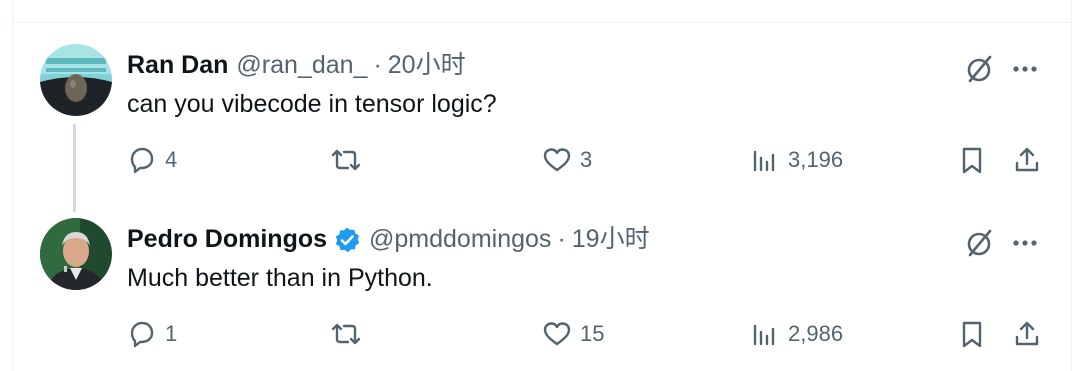 The width and height of the screenshot is (1080, 371). What do you see at coordinates (460, 239) in the screenshot?
I see `author-handle: @pmddomingos` at bounding box center [460, 239].